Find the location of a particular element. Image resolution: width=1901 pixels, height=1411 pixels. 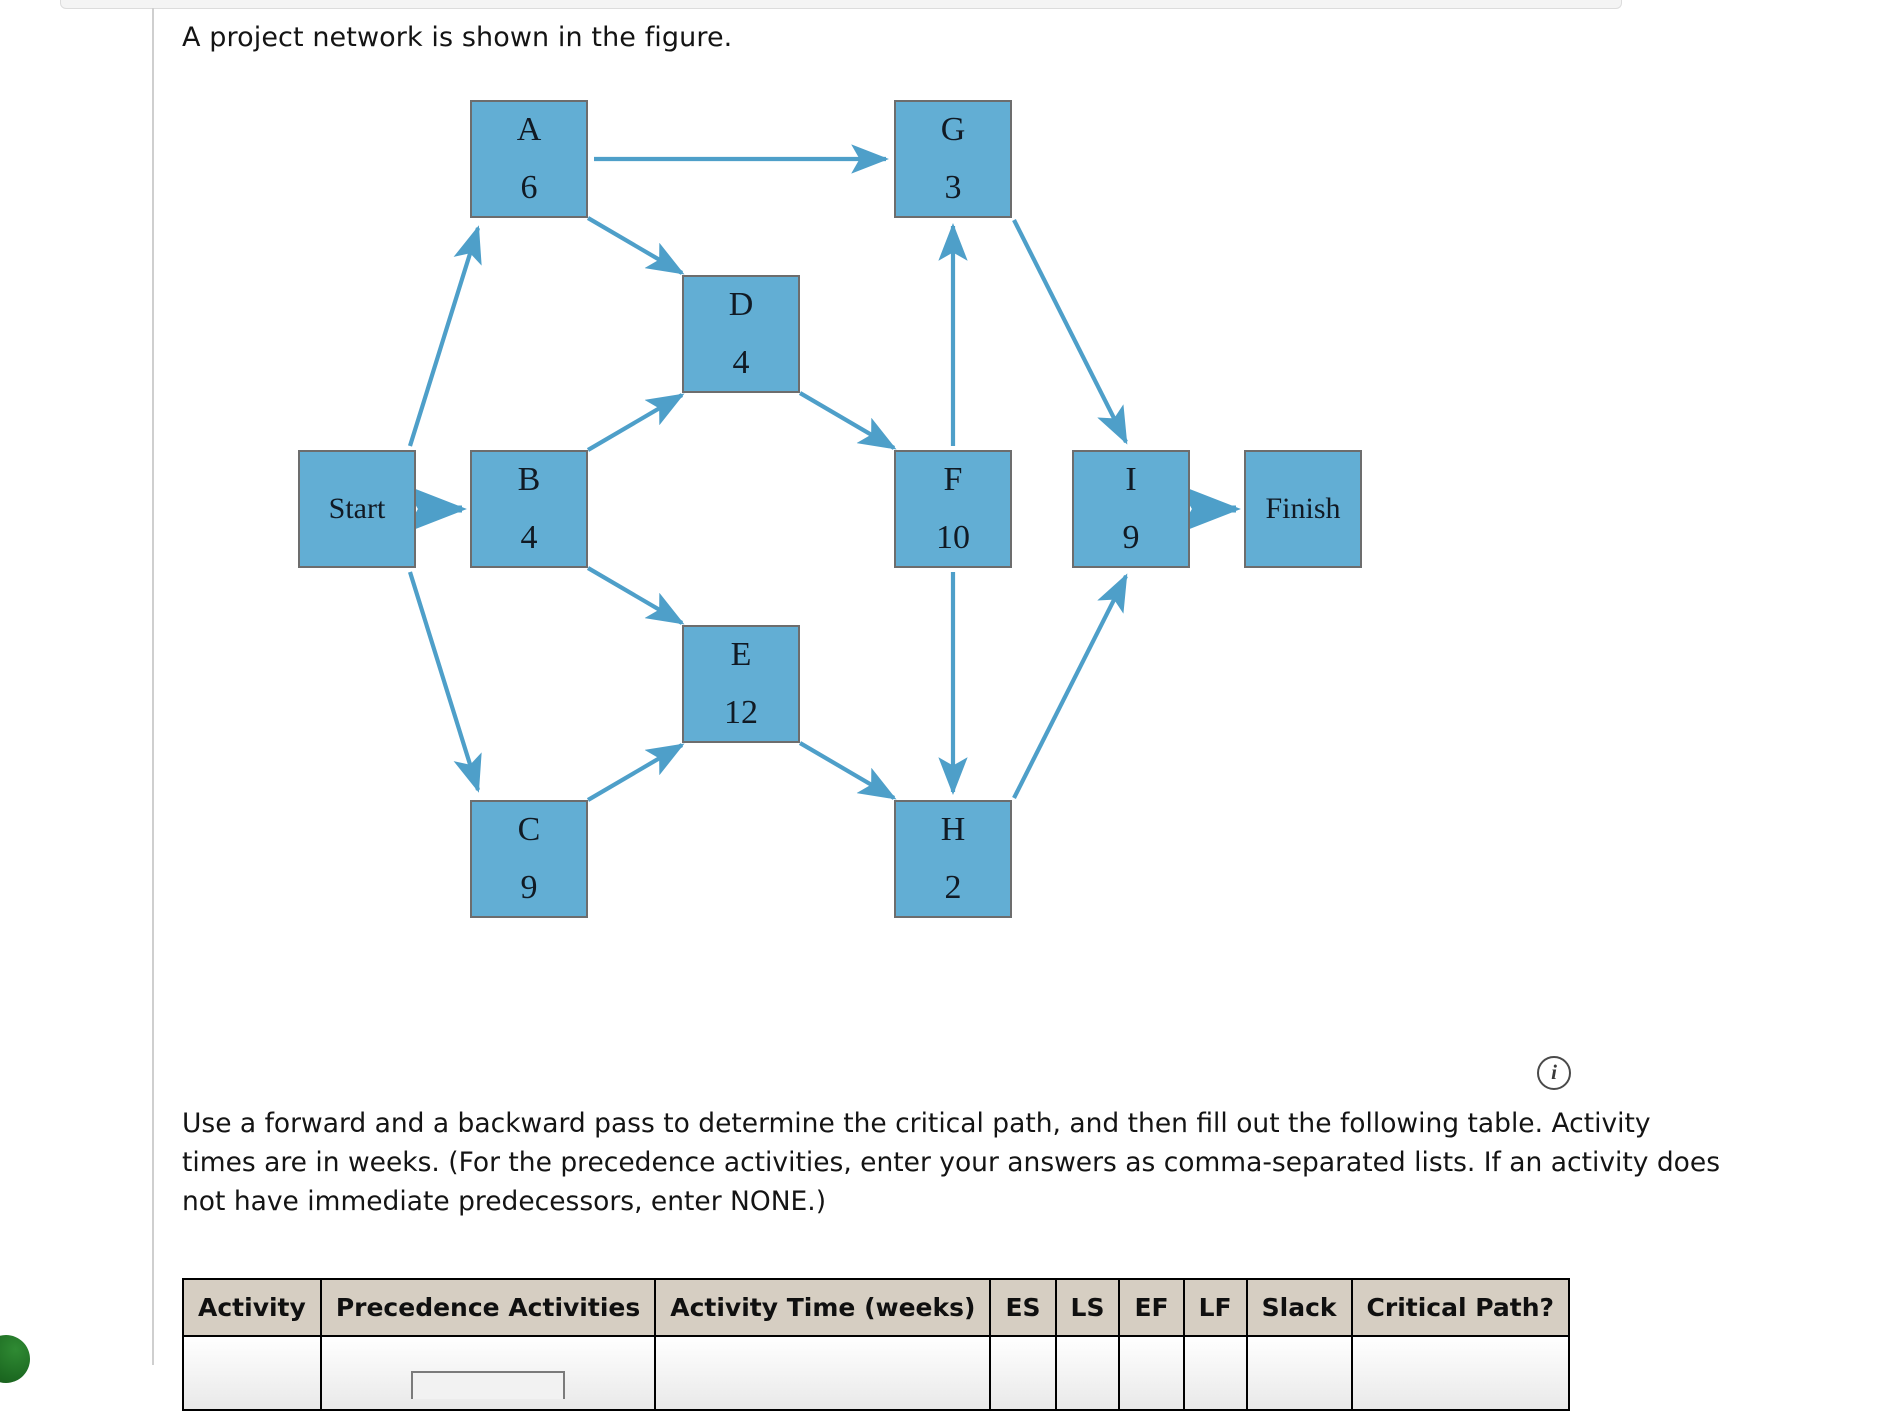

edge-b-e is located at coordinates (635, 595).